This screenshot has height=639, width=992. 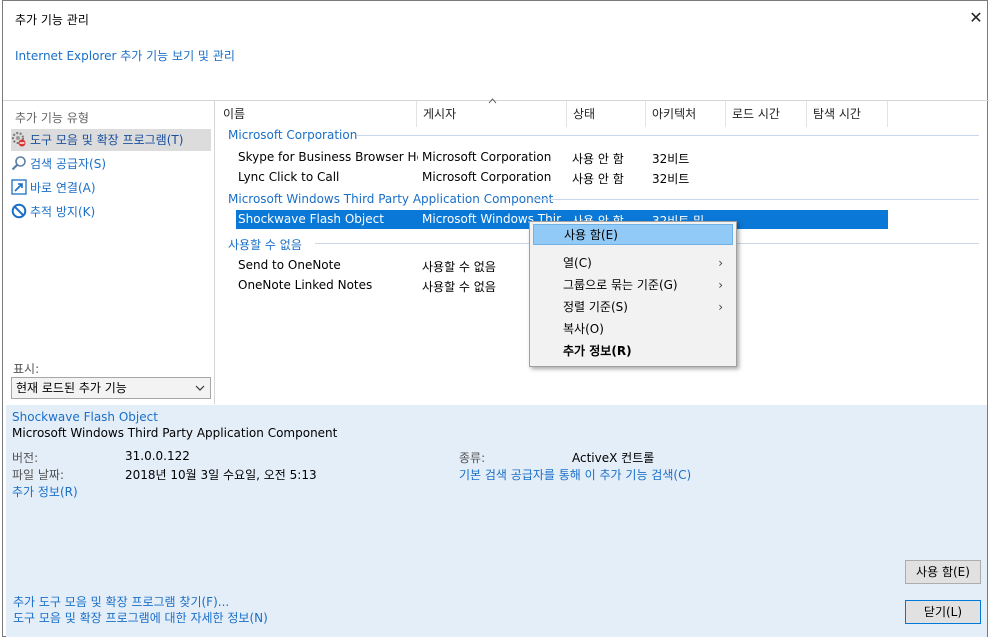 I want to click on version-label: 버전:, so click(x=25, y=458).